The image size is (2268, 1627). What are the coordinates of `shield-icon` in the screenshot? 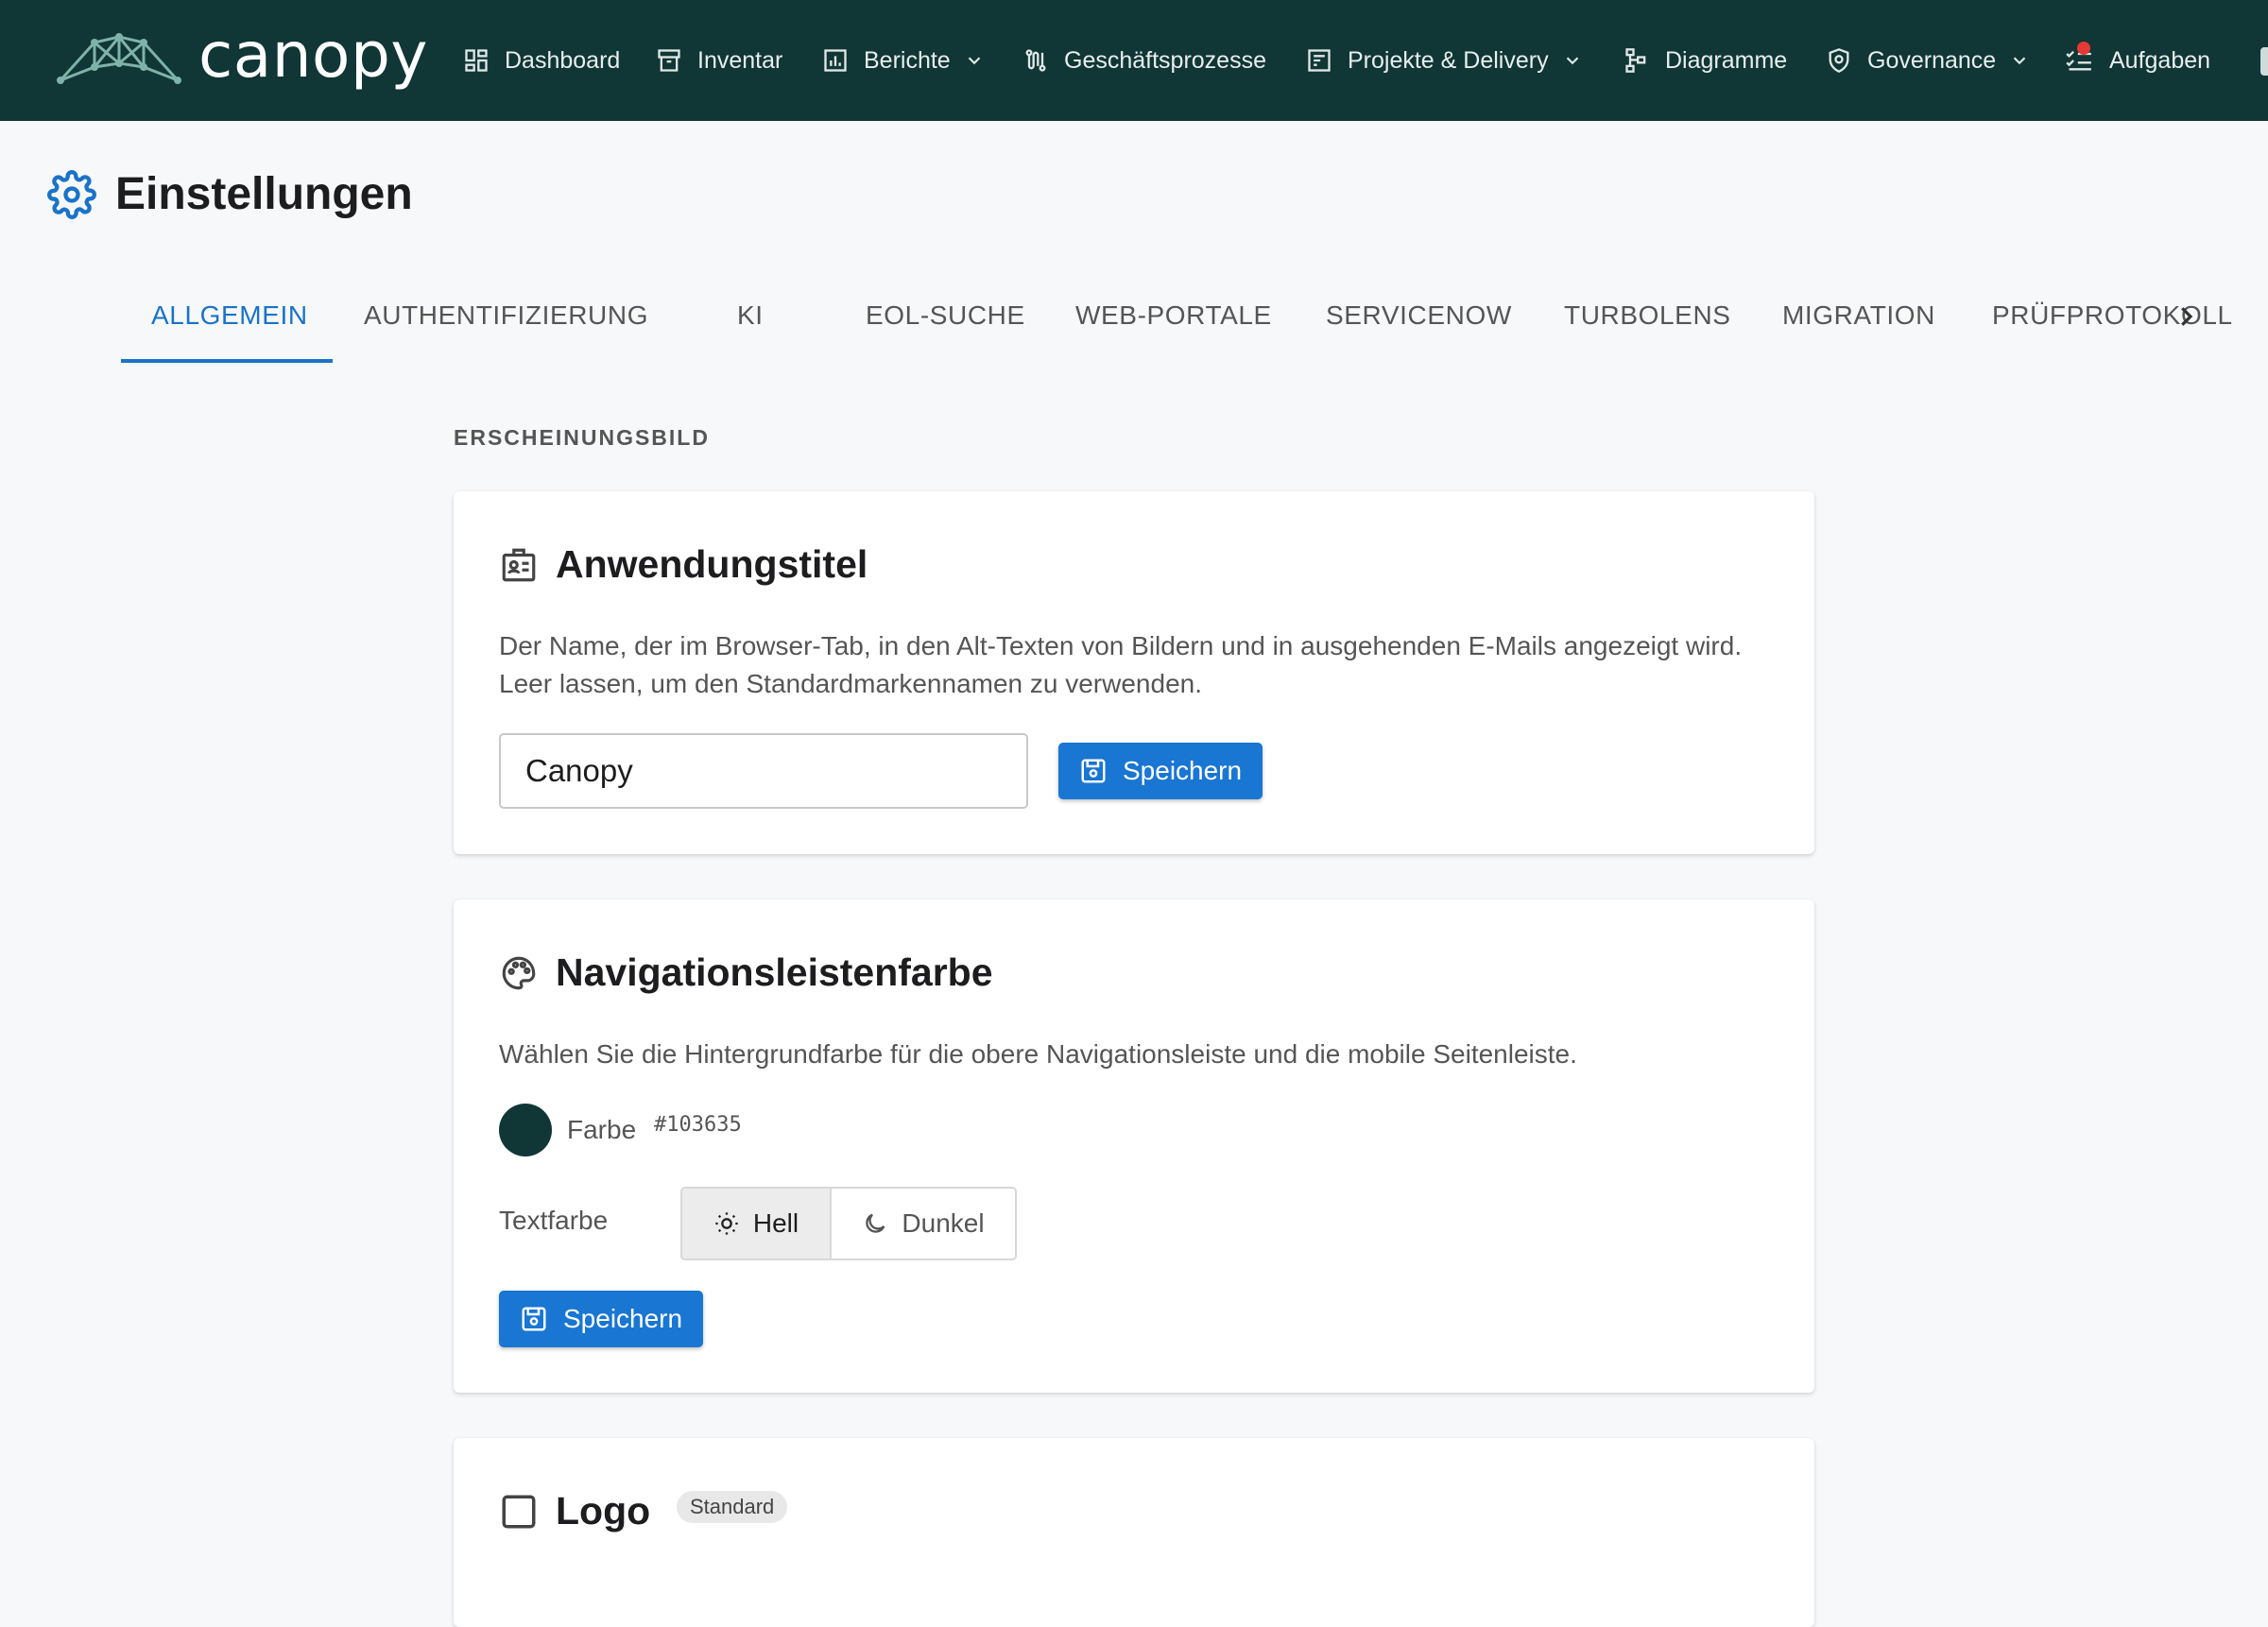 It's located at (1839, 60).